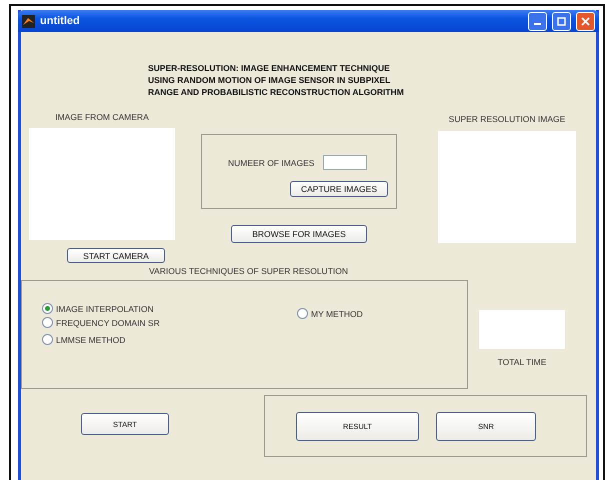 This screenshot has width=613, height=480. What do you see at coordinates (537, 21) in the screenshot?
I see `minimize-button` at bounding box center [537, 21].